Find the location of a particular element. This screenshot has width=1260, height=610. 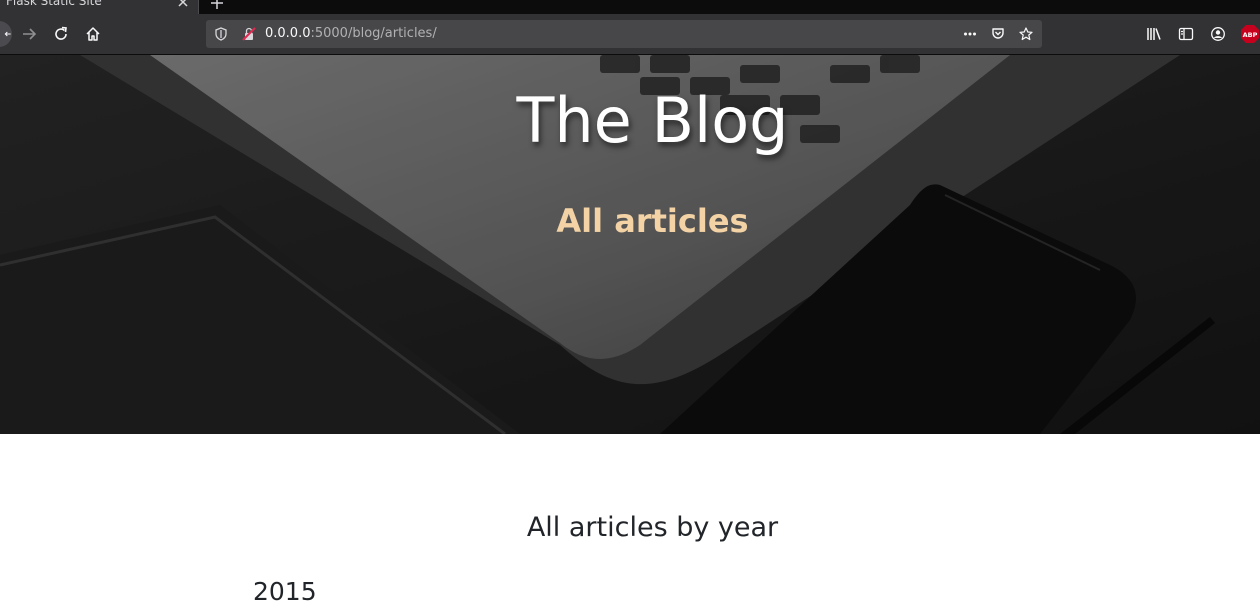

section-heading: All articles by year is located at coordinates (652, 527).